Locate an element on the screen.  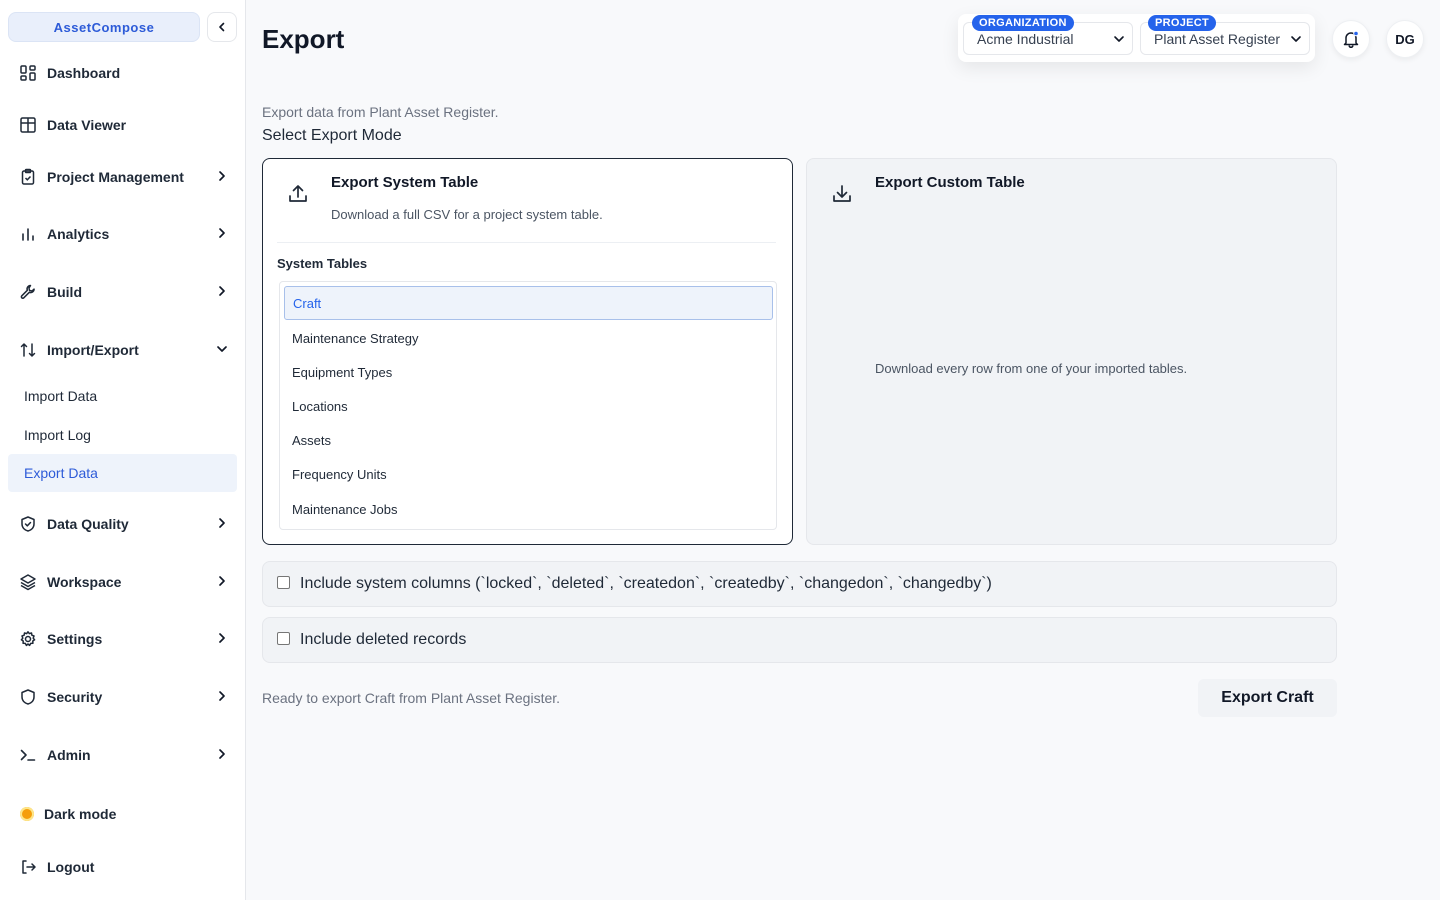
sidebar-item-data-viewer: Data Viewer is located at coordinates (122, 125).